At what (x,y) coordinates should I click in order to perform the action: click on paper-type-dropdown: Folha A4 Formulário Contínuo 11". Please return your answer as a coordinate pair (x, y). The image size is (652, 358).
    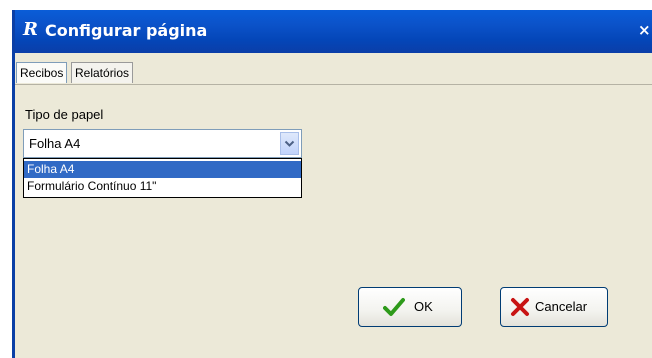
    Looking at the image, I should click on (162, 178).